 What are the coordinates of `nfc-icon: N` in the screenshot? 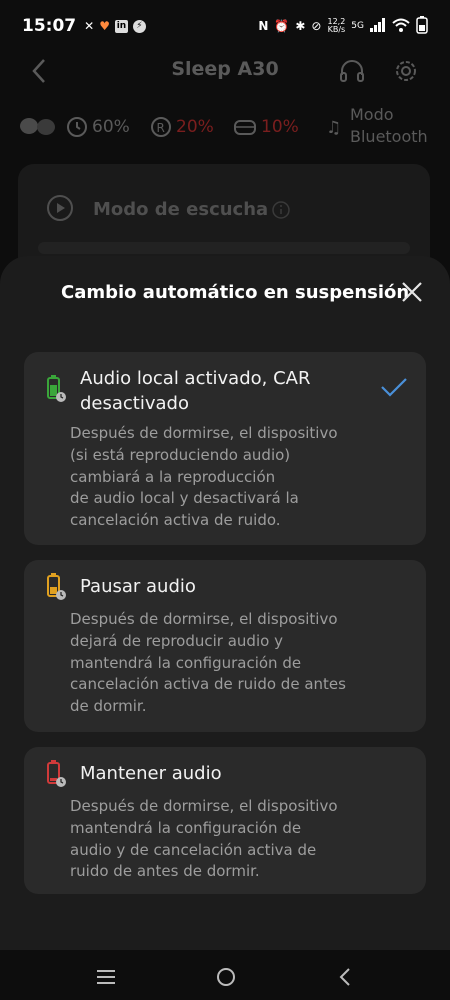 It's located at (263, 26).